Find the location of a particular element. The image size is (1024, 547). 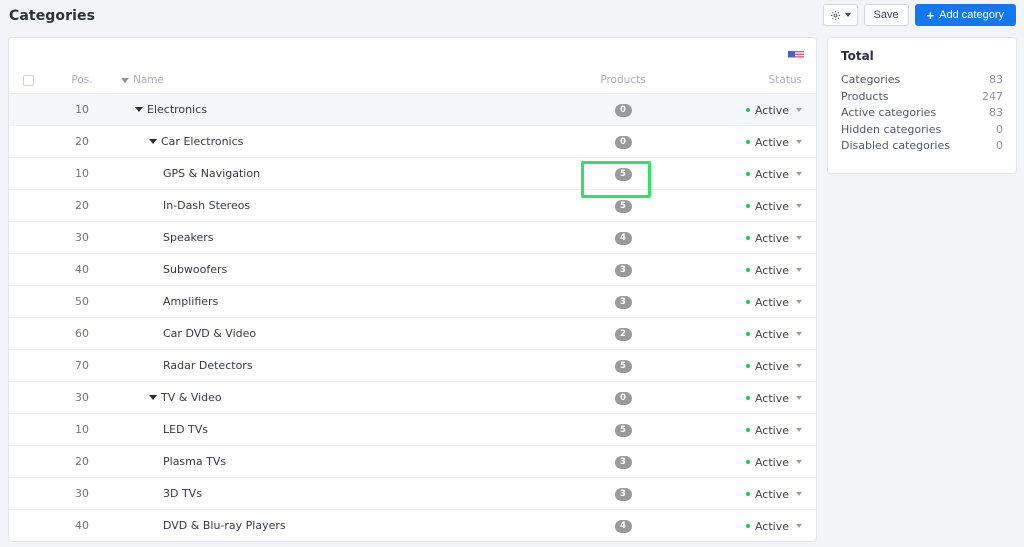

col-status: Status is located at coordinates (762, 84).